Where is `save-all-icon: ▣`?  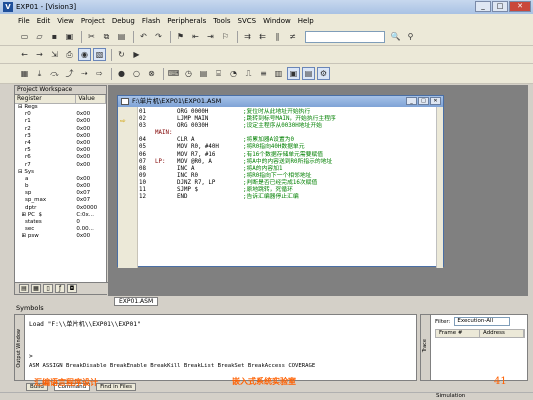
save-all-icon: ▣ is located at coordinates (69, 36).